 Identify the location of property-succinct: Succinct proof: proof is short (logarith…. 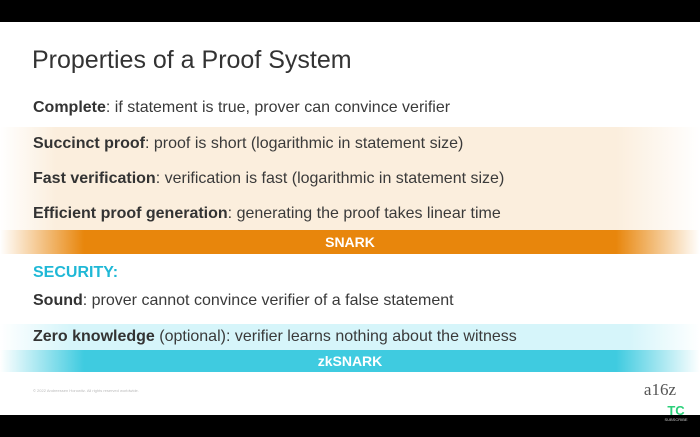
(248, 144).